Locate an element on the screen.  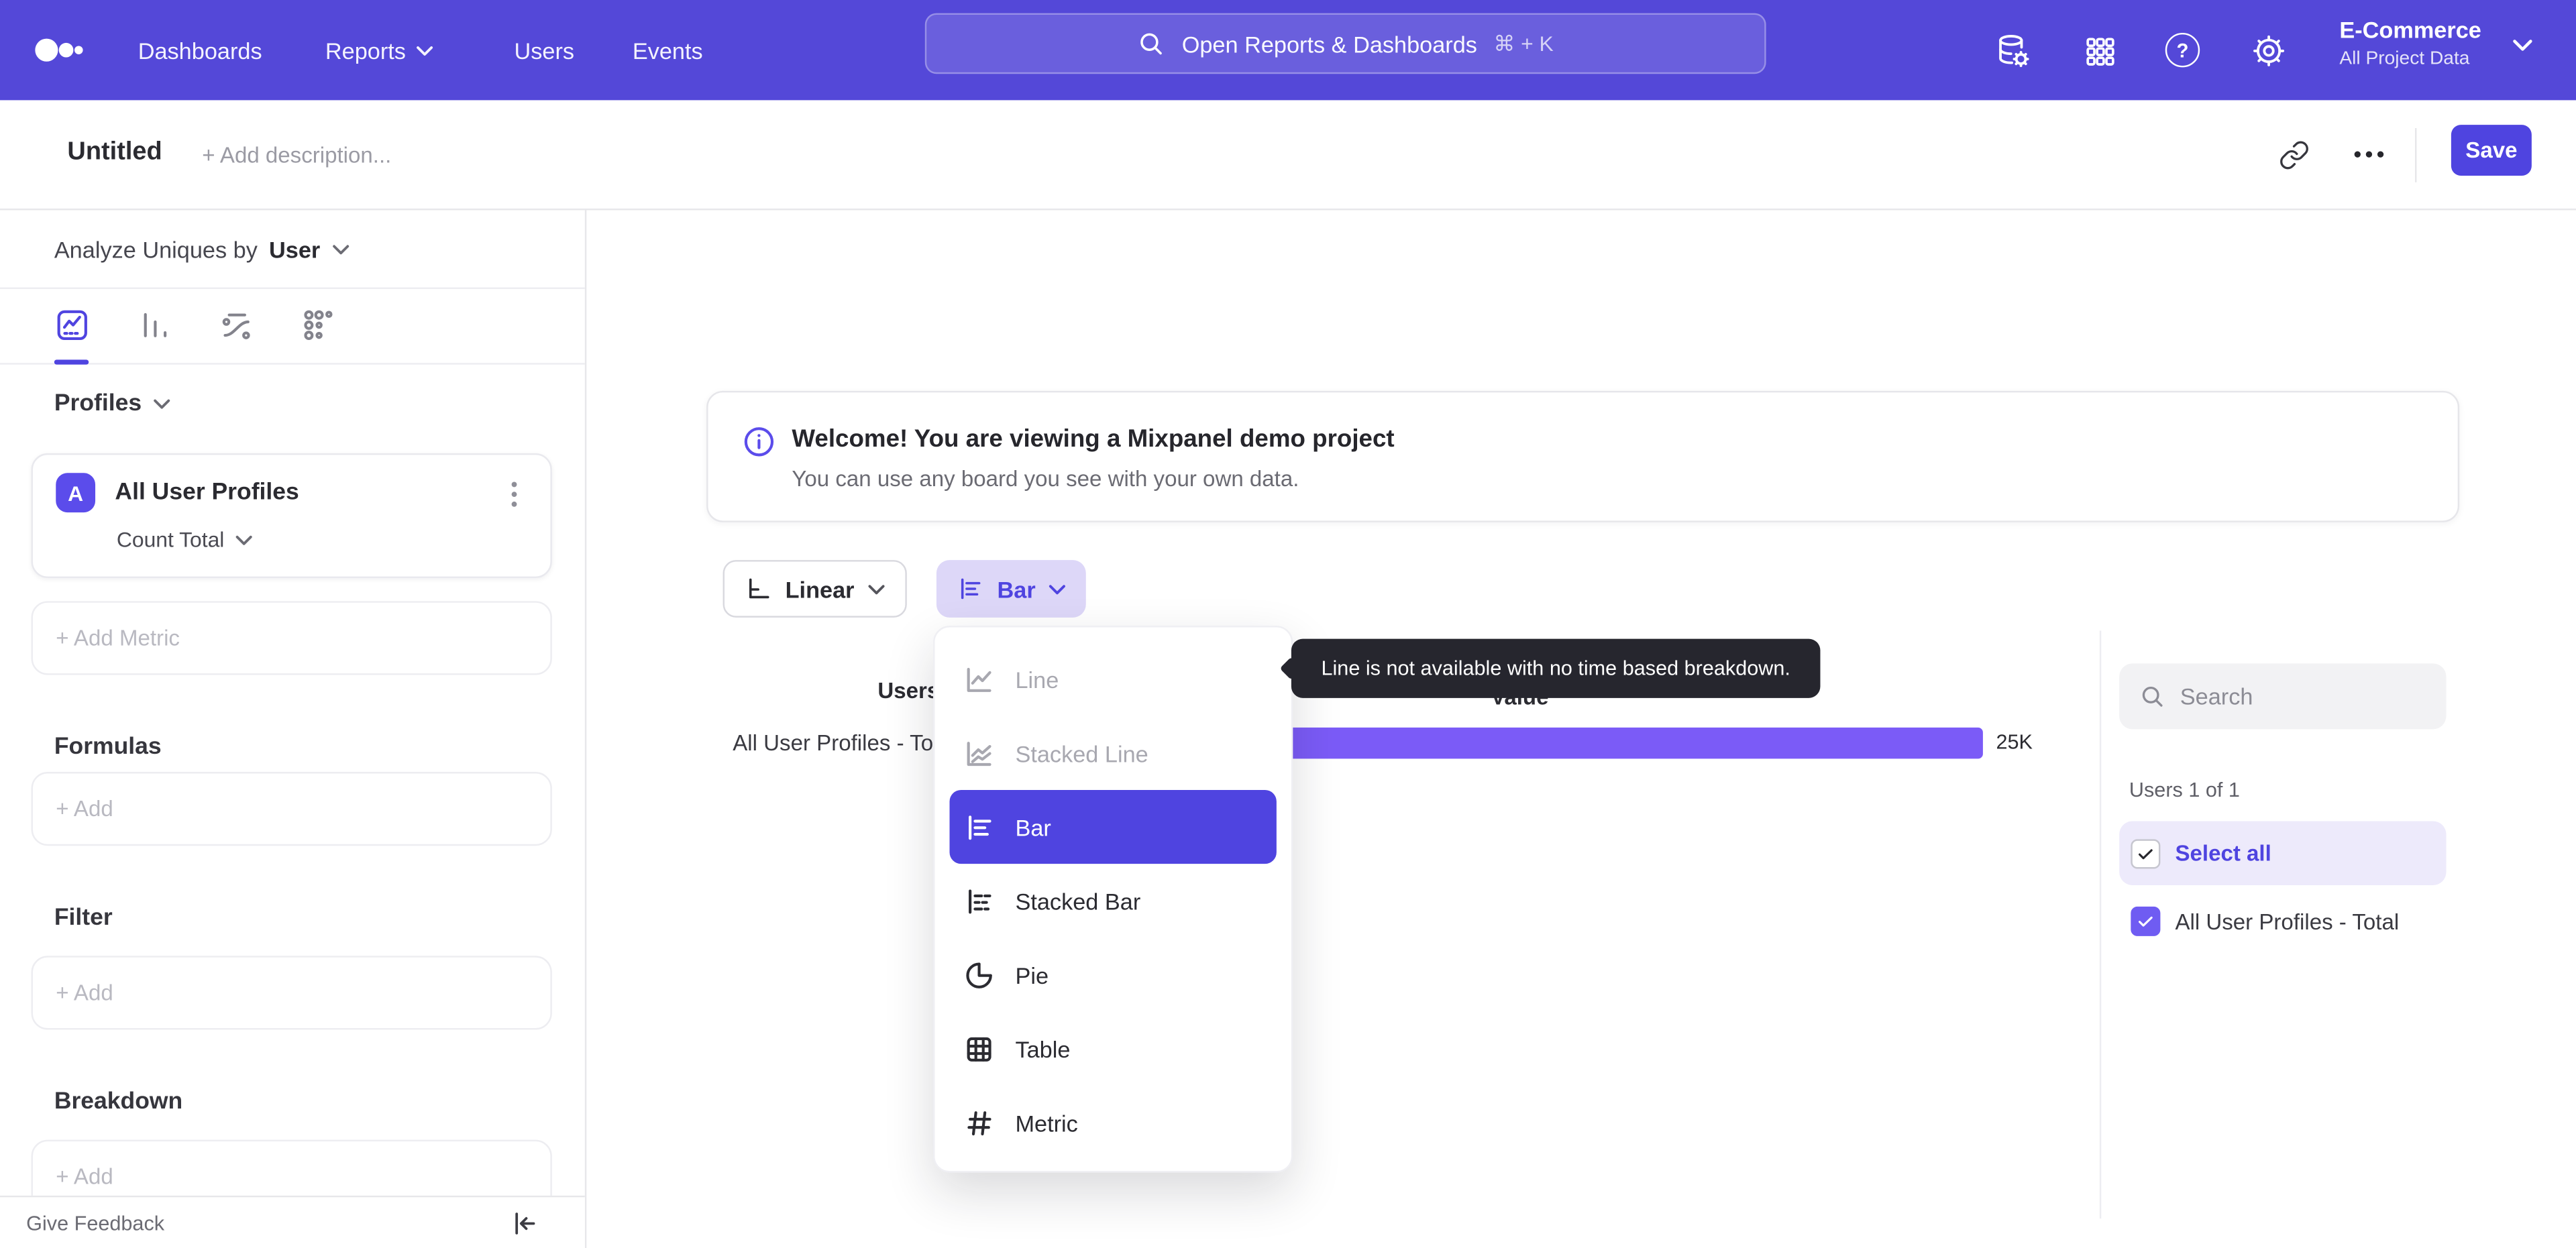
menu-item-stacked-line: Stacked Line is located at coordinates (1113, 753).